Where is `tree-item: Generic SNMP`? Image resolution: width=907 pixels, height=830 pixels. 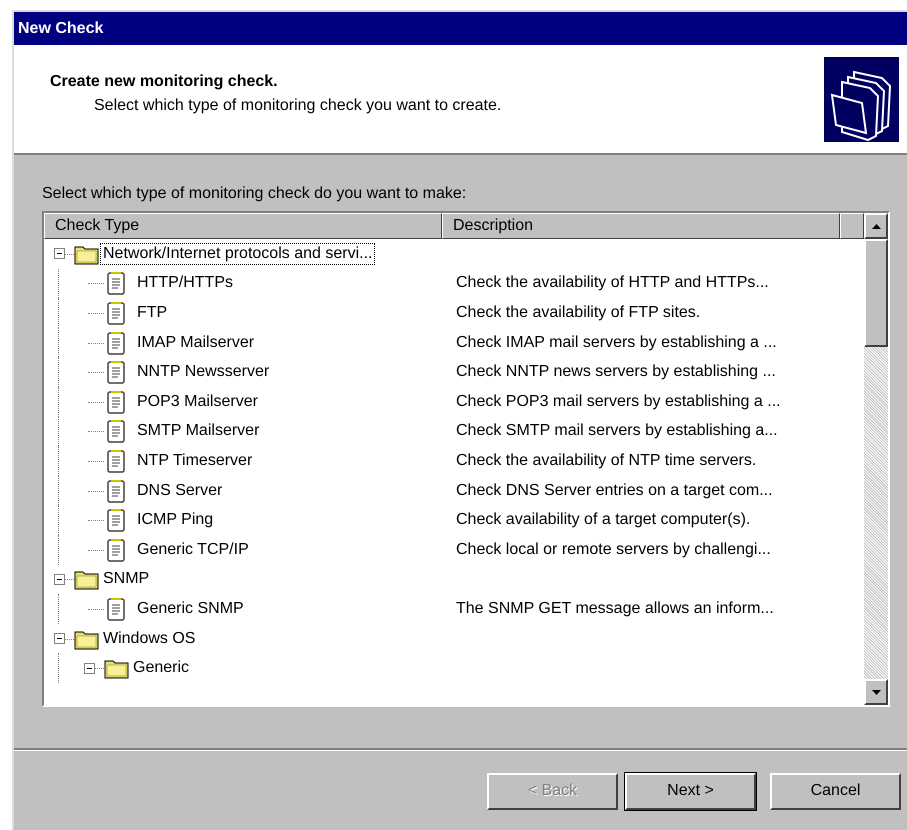 tree-item: Generic SNMP is located at coordinates (190, 609).